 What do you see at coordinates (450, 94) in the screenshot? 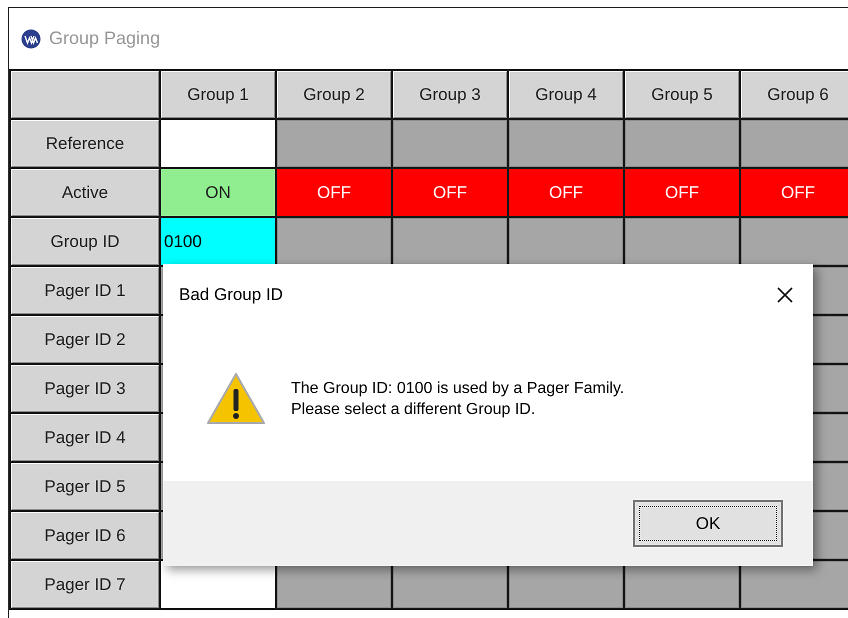
I see `column-header: Group 3` at bounding box center [450, 94].